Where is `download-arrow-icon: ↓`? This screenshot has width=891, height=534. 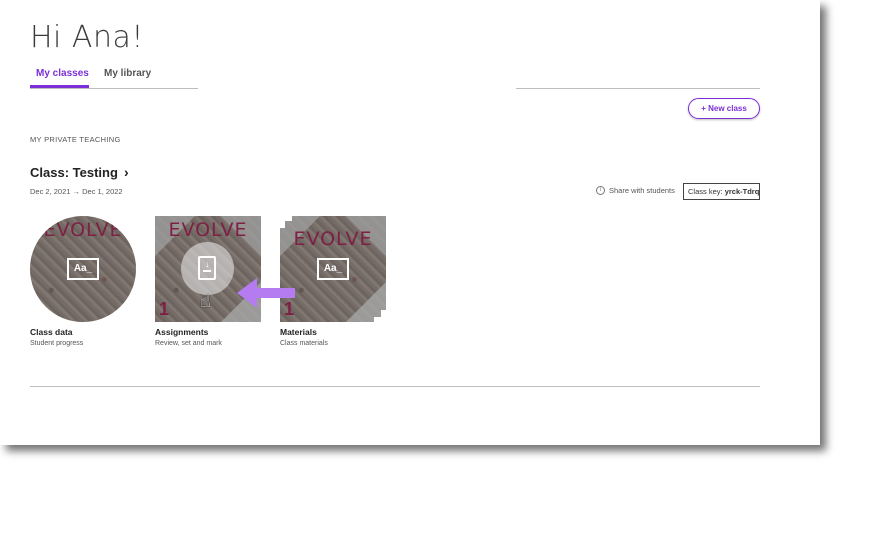
download-arrow-icon: ↓ is located at coordinates (207, 264).